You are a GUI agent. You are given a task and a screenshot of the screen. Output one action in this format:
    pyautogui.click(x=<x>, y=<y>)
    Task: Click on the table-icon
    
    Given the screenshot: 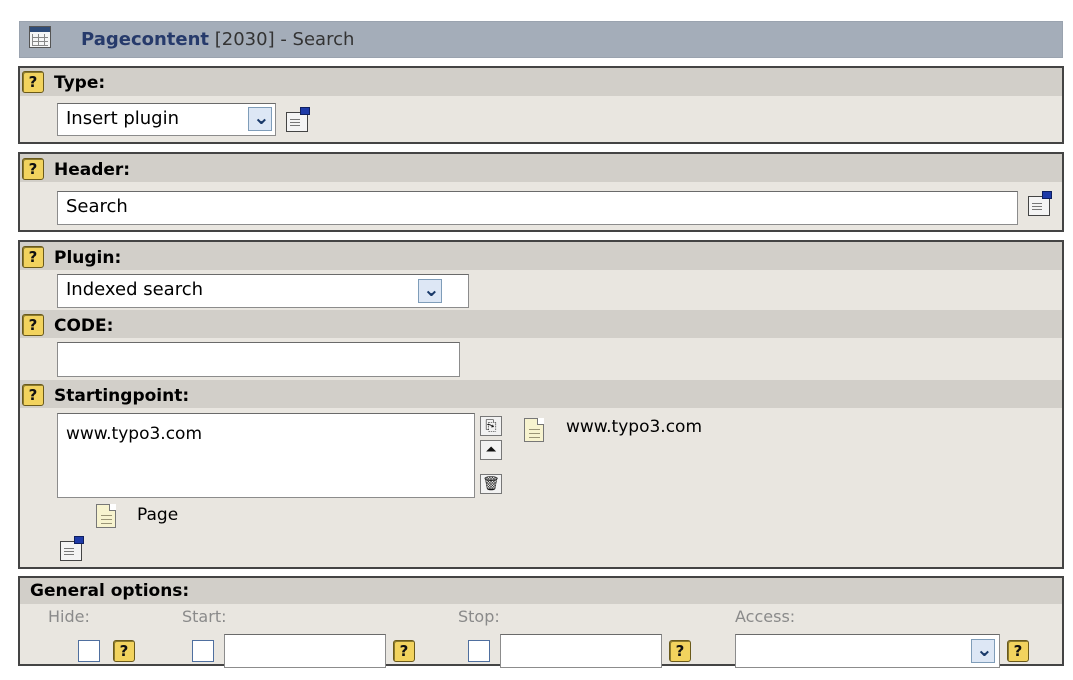 What is the action you would take?
    pyautogui.click(x=40, y=37)
    